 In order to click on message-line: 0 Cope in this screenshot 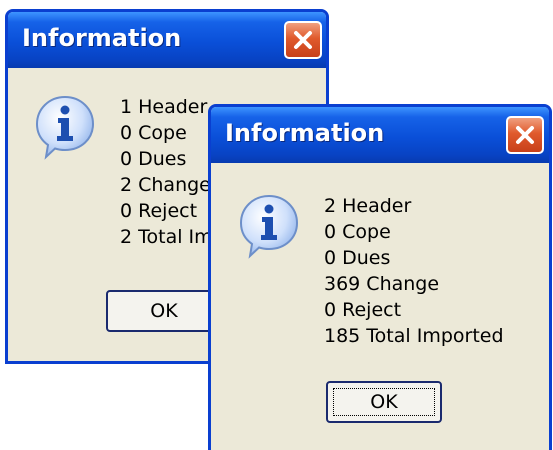, I will do `click(357, 232)`.